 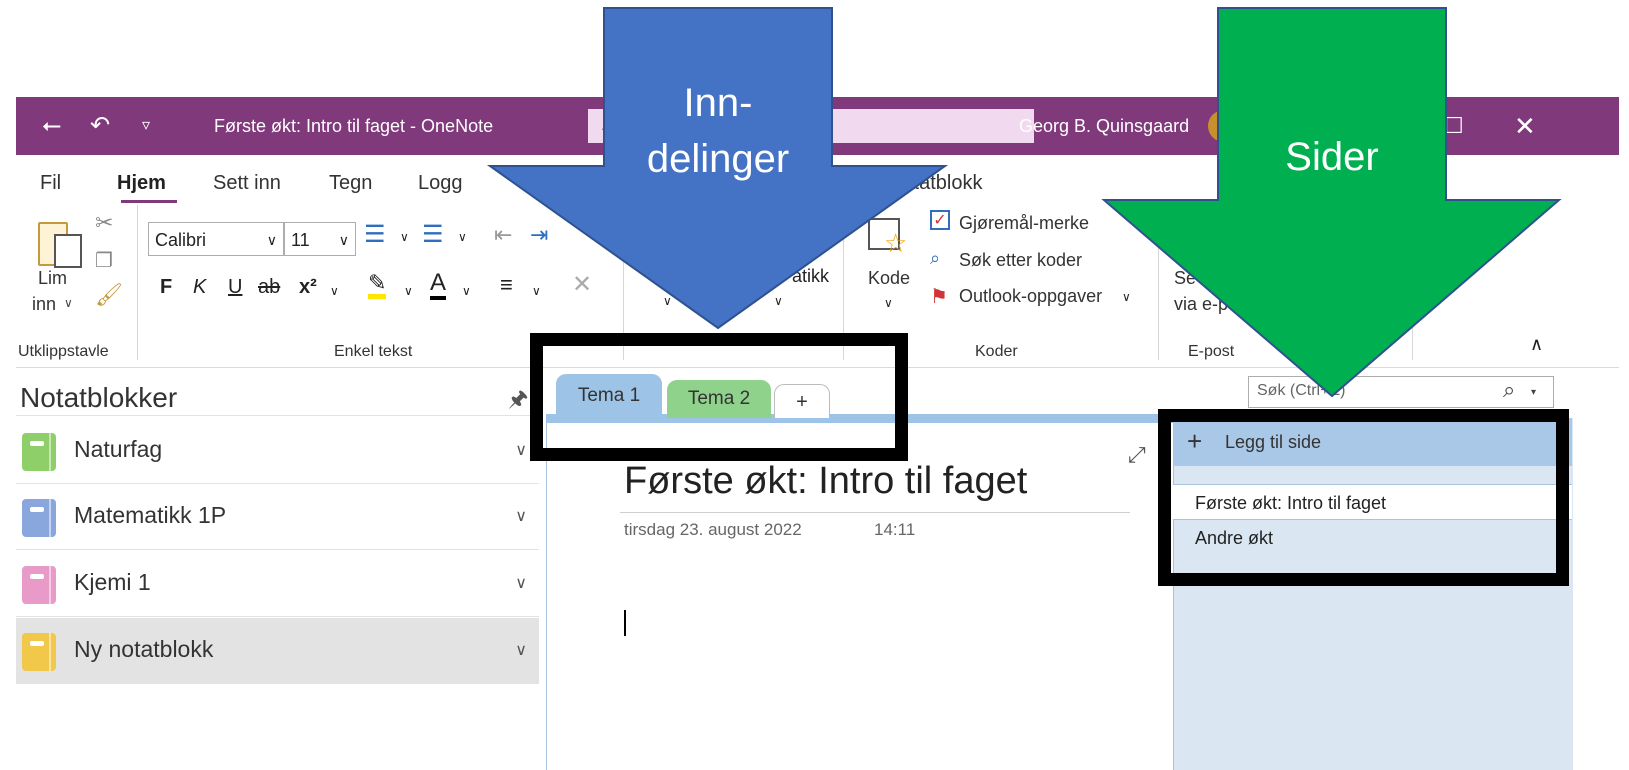 I want to click on pages-arrow-label: Sider, so click(x=1332, y=157).